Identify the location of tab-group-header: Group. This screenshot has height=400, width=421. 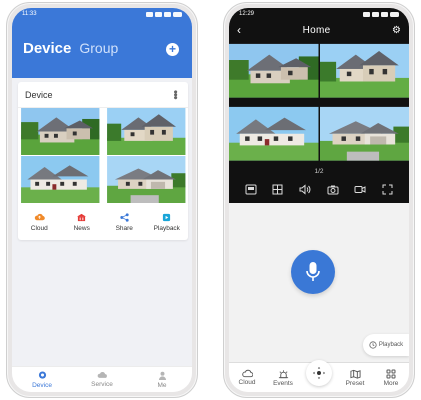
(98, 48).